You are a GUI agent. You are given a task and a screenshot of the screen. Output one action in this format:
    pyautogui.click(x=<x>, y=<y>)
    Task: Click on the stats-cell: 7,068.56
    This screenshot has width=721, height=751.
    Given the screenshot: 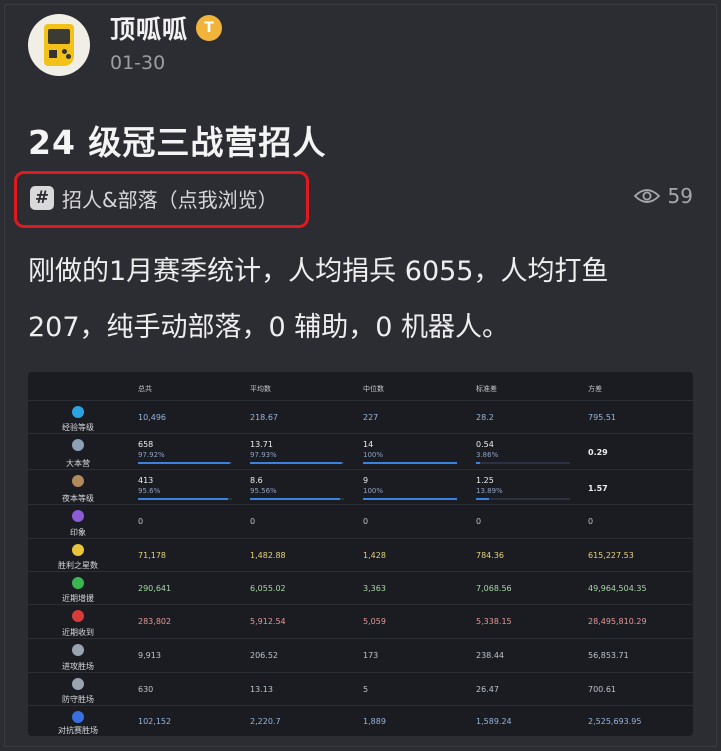 What is the action you would take?
    pyautogui.click(x=494, y=588)
    